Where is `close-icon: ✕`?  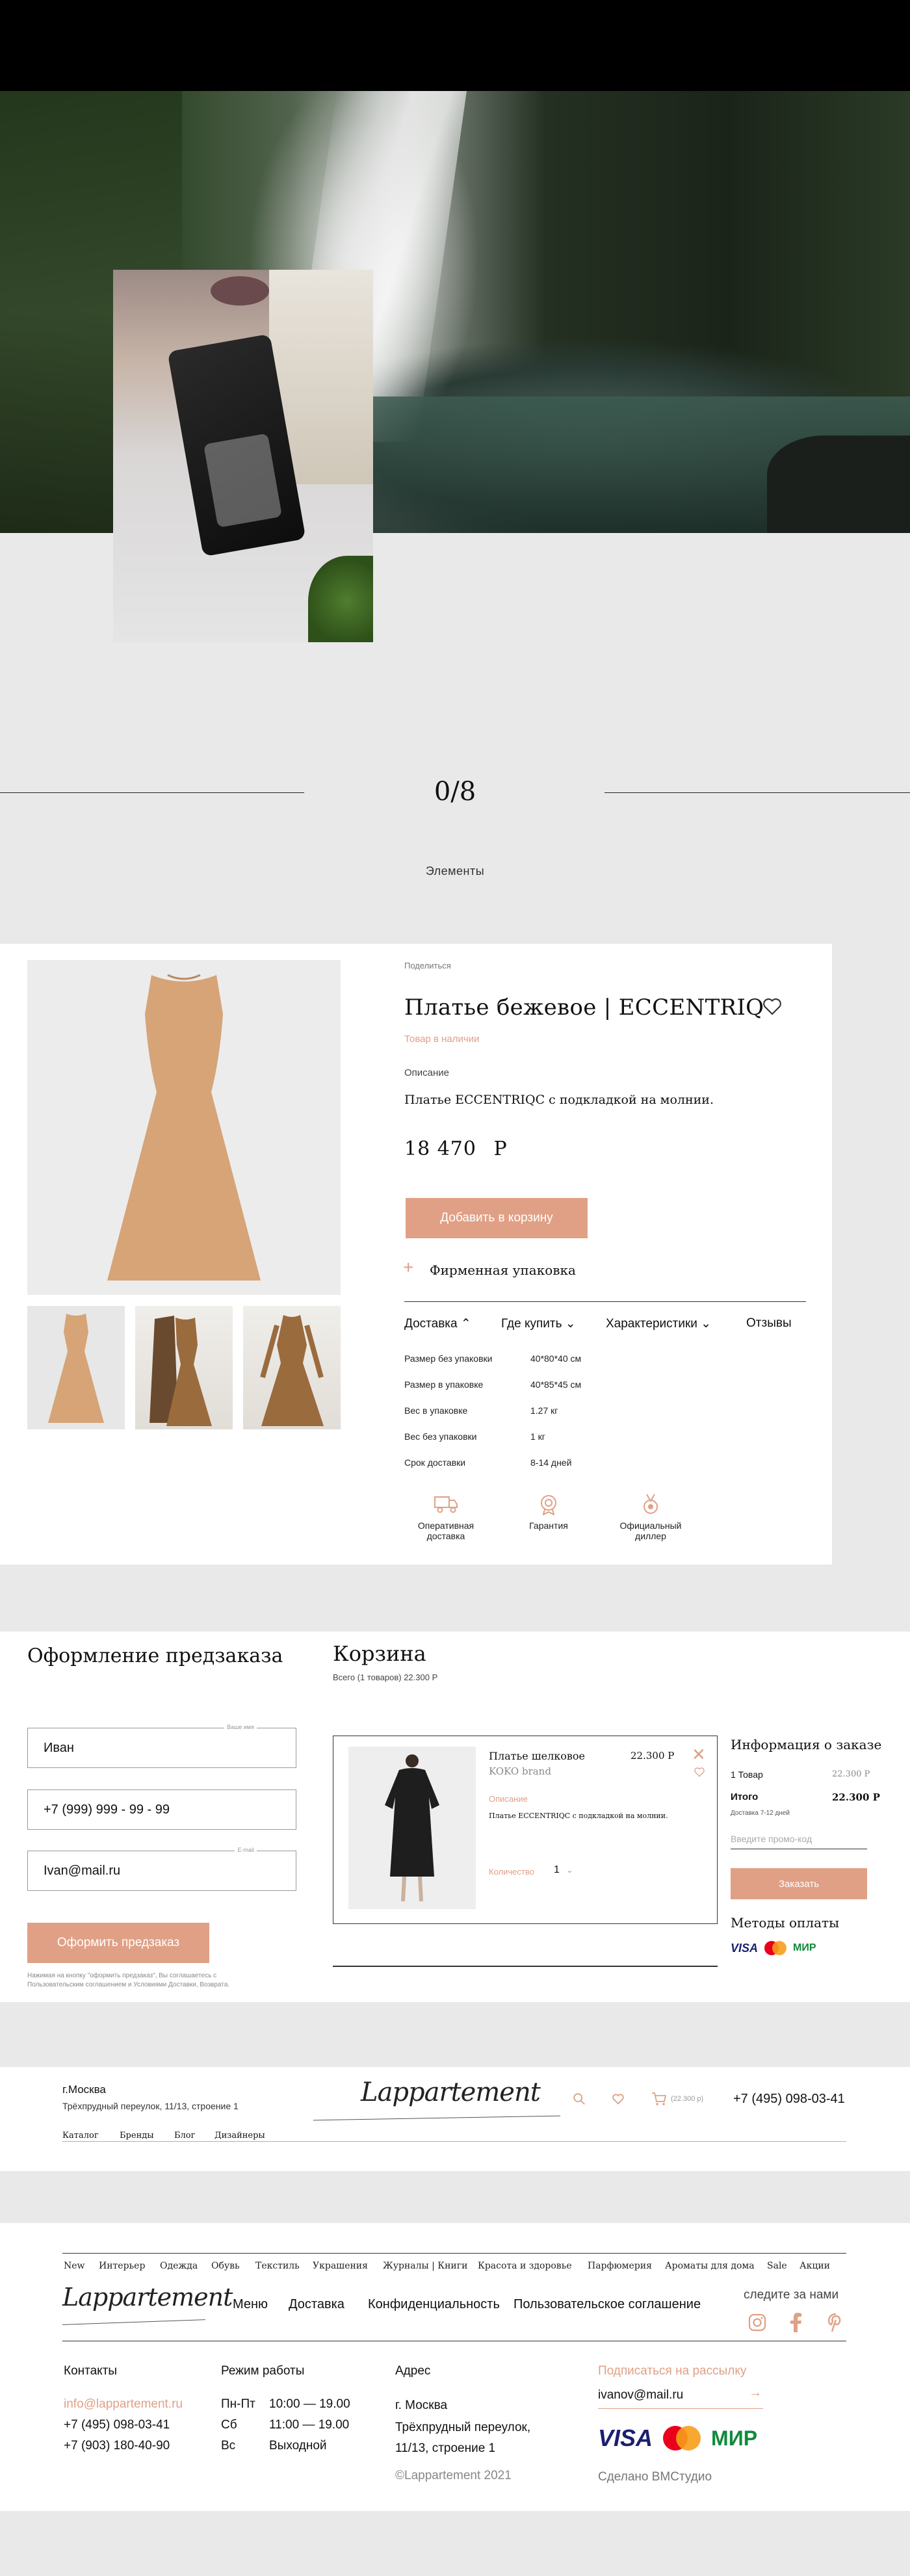
close-icon: ✕ is located at coordinates (699, 1755).